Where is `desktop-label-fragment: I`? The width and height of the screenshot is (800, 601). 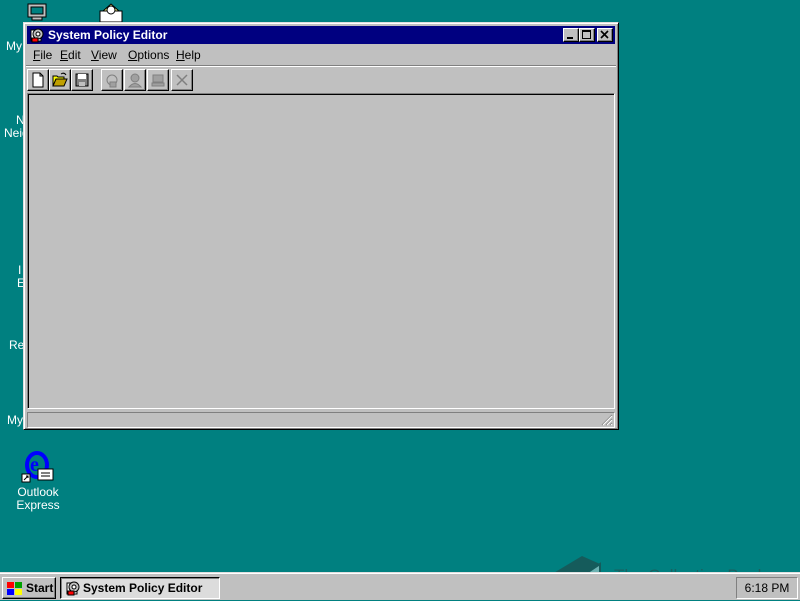
desktop-label-fragment: I is located at coordinates (20, 270).